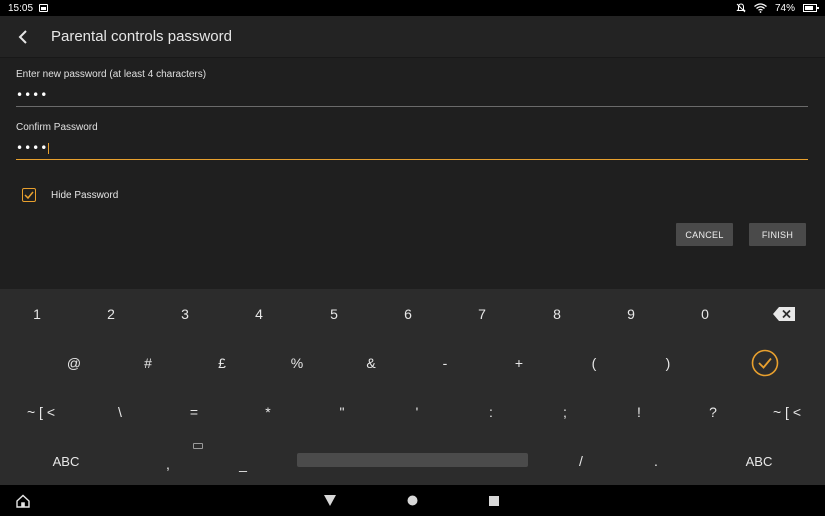 This screenshot has width=825, height=516. What do you see at coordinates (412, 93) in the screenshot?
I see `new-password-input: ••••` at bounding box center [412, 93].